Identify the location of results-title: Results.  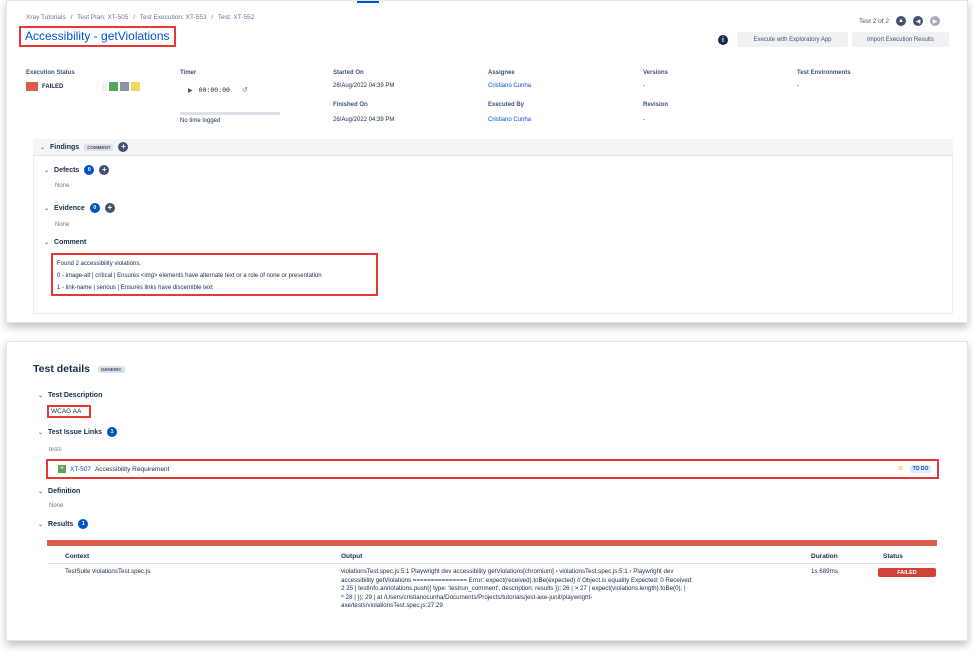
(61, 524).